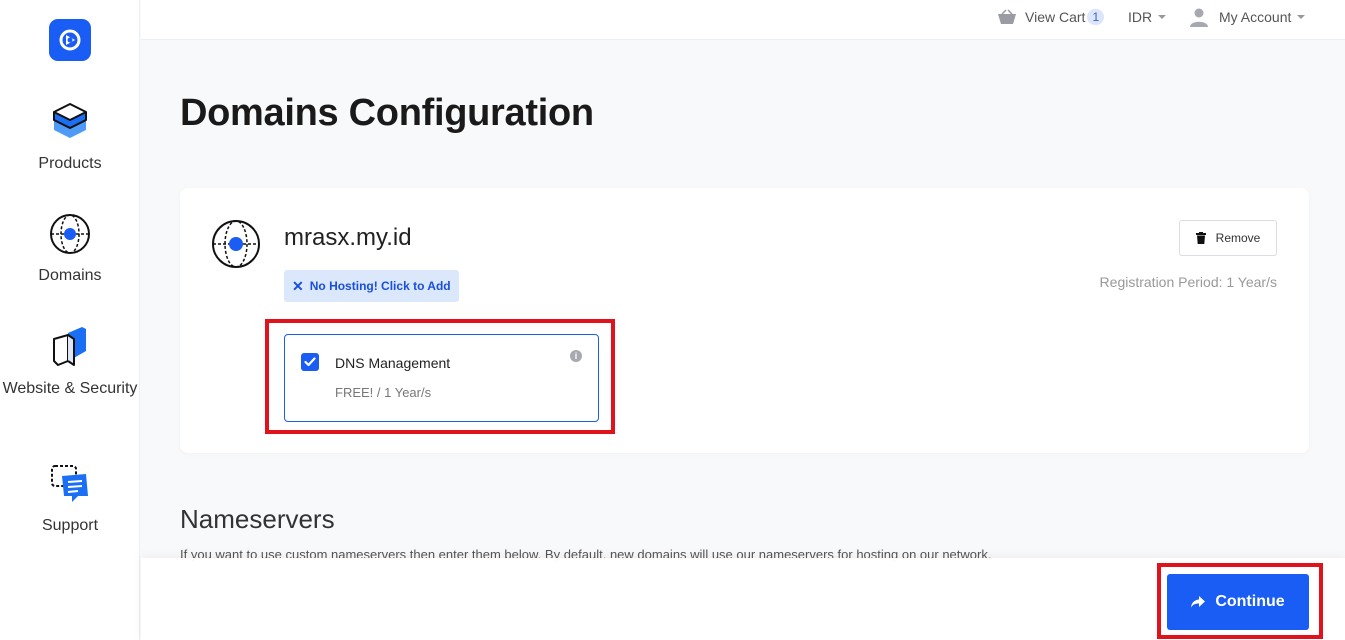 The height and width of the screenshot is (640, 1345). I want to click on dns-management-checkbox, so click(310, 362).